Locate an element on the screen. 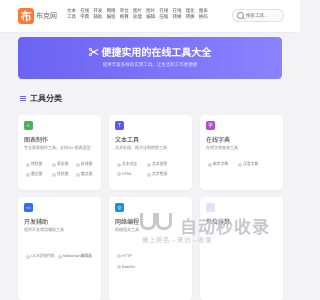 This screenshot has width=320, height=300. nav-item-encode: 图表换码 is located at coordinates (203, 14).